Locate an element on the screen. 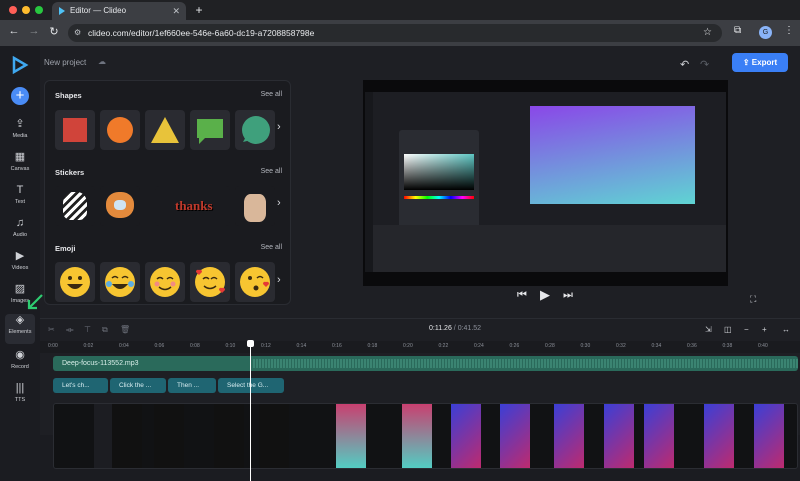  add-media-button: + is located at coordinates (20, 96).